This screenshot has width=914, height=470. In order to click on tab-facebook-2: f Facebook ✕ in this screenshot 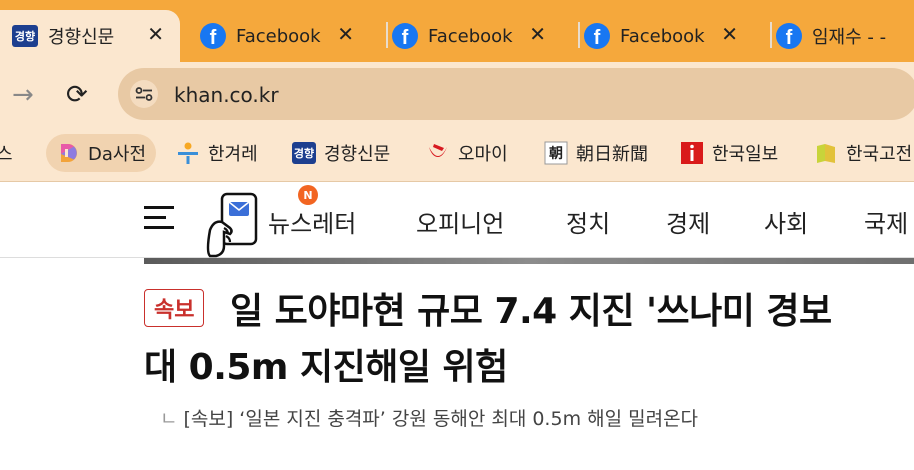, I will do `click(474, 36)`.